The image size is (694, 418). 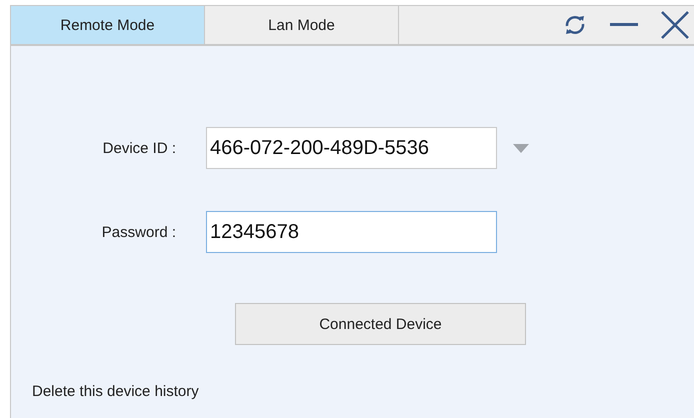 What do you see at coordinates (302, 26) in the screenshot?
I see `mode-tab: Lan Mode` at bounding box center [302, 26].